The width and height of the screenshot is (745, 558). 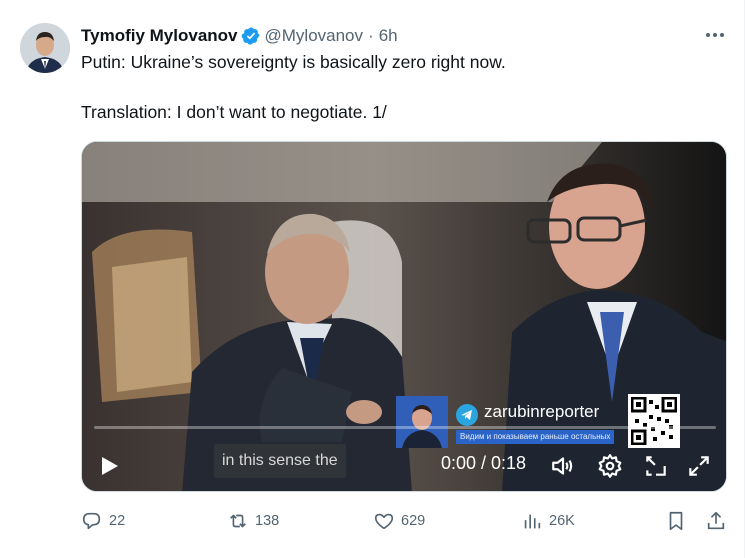 I want to click on share-icon, so click(x=716, y=520).